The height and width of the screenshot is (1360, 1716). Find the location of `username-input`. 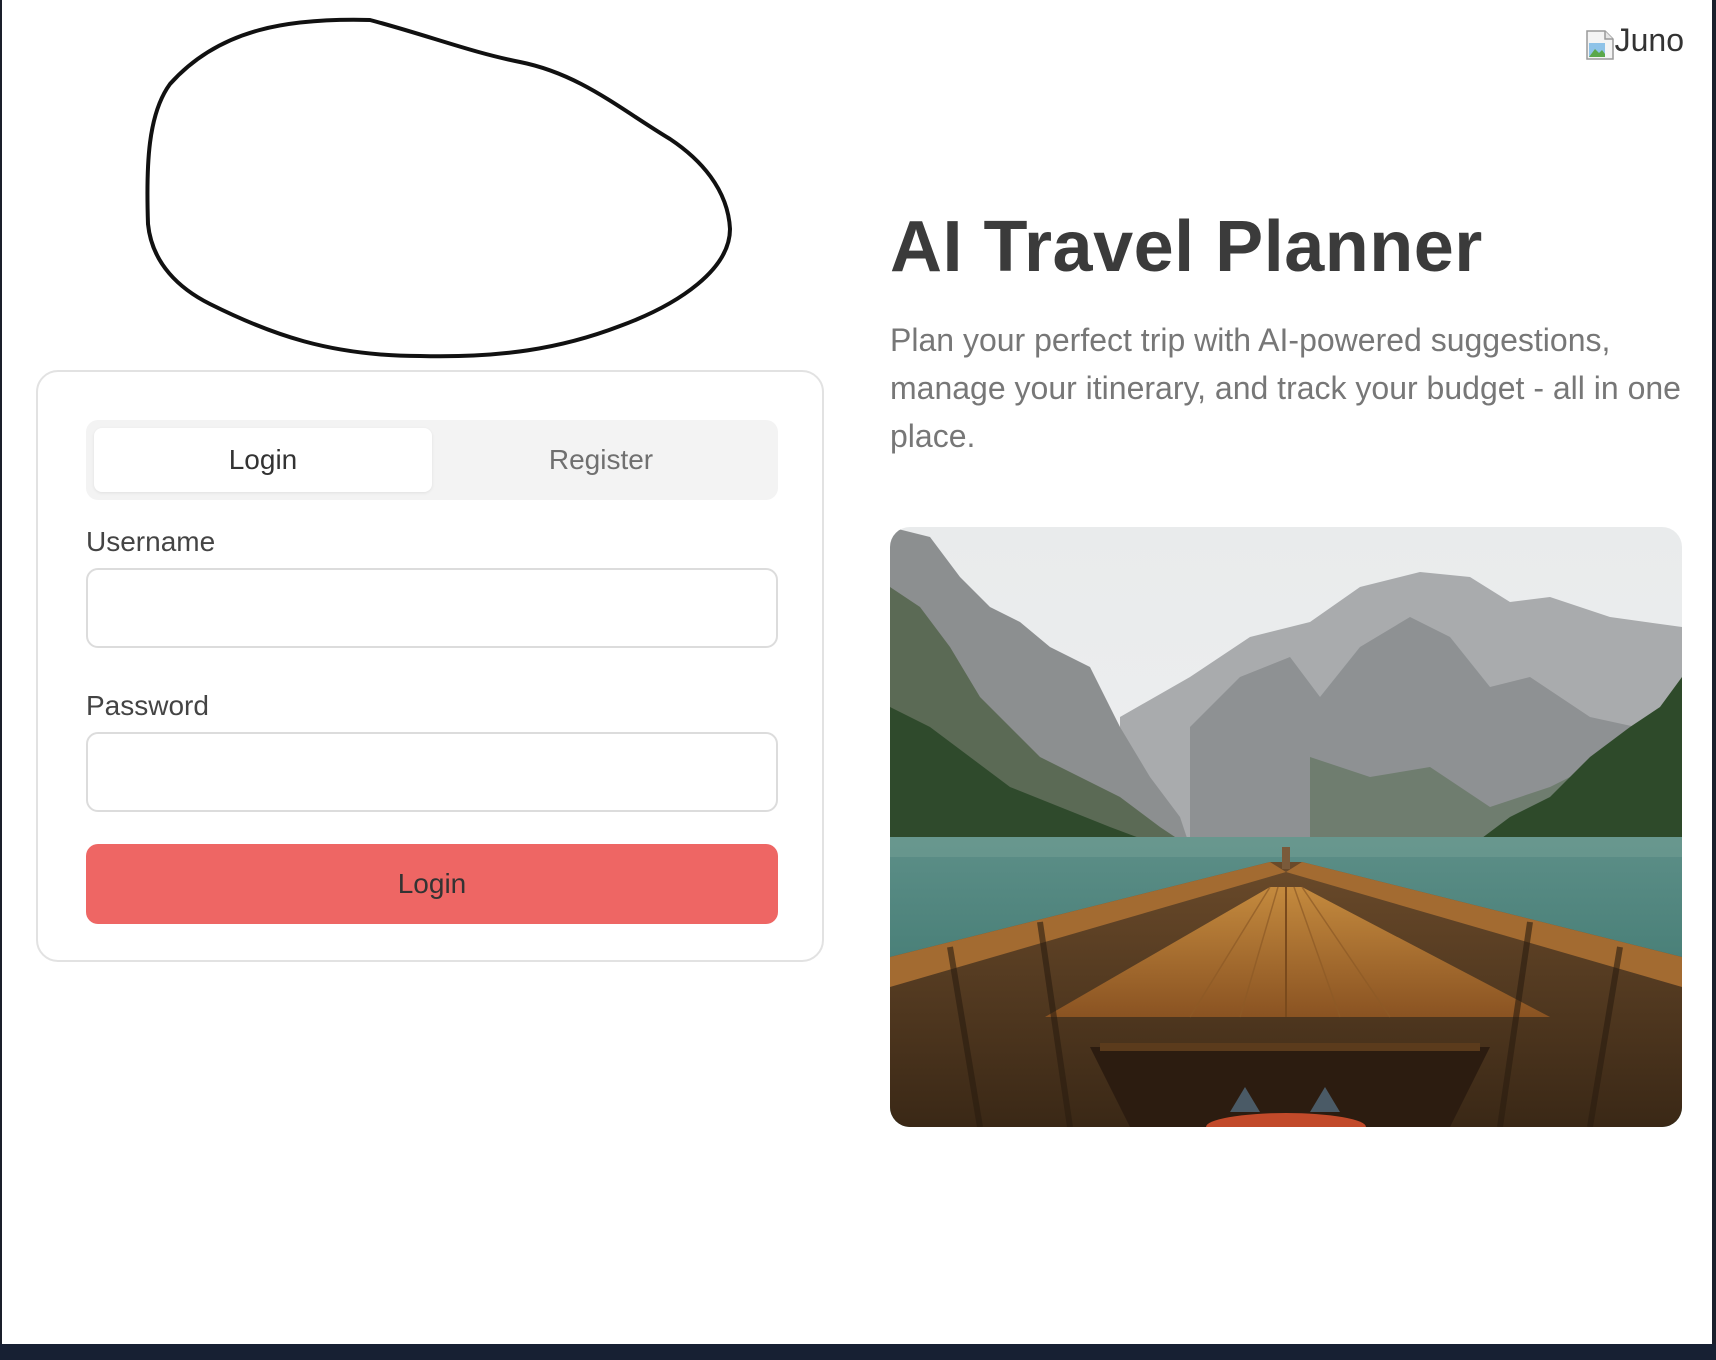

username-input is located at coordinates (432, 608).